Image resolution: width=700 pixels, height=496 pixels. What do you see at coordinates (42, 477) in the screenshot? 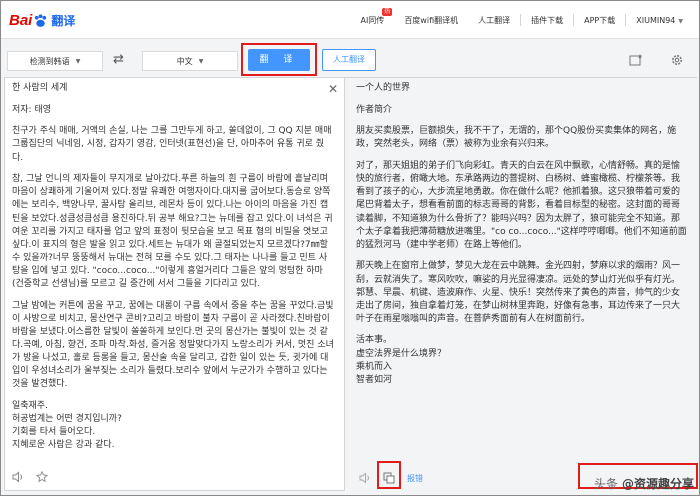
I see `star-icon` at bounding box center [42, 477].